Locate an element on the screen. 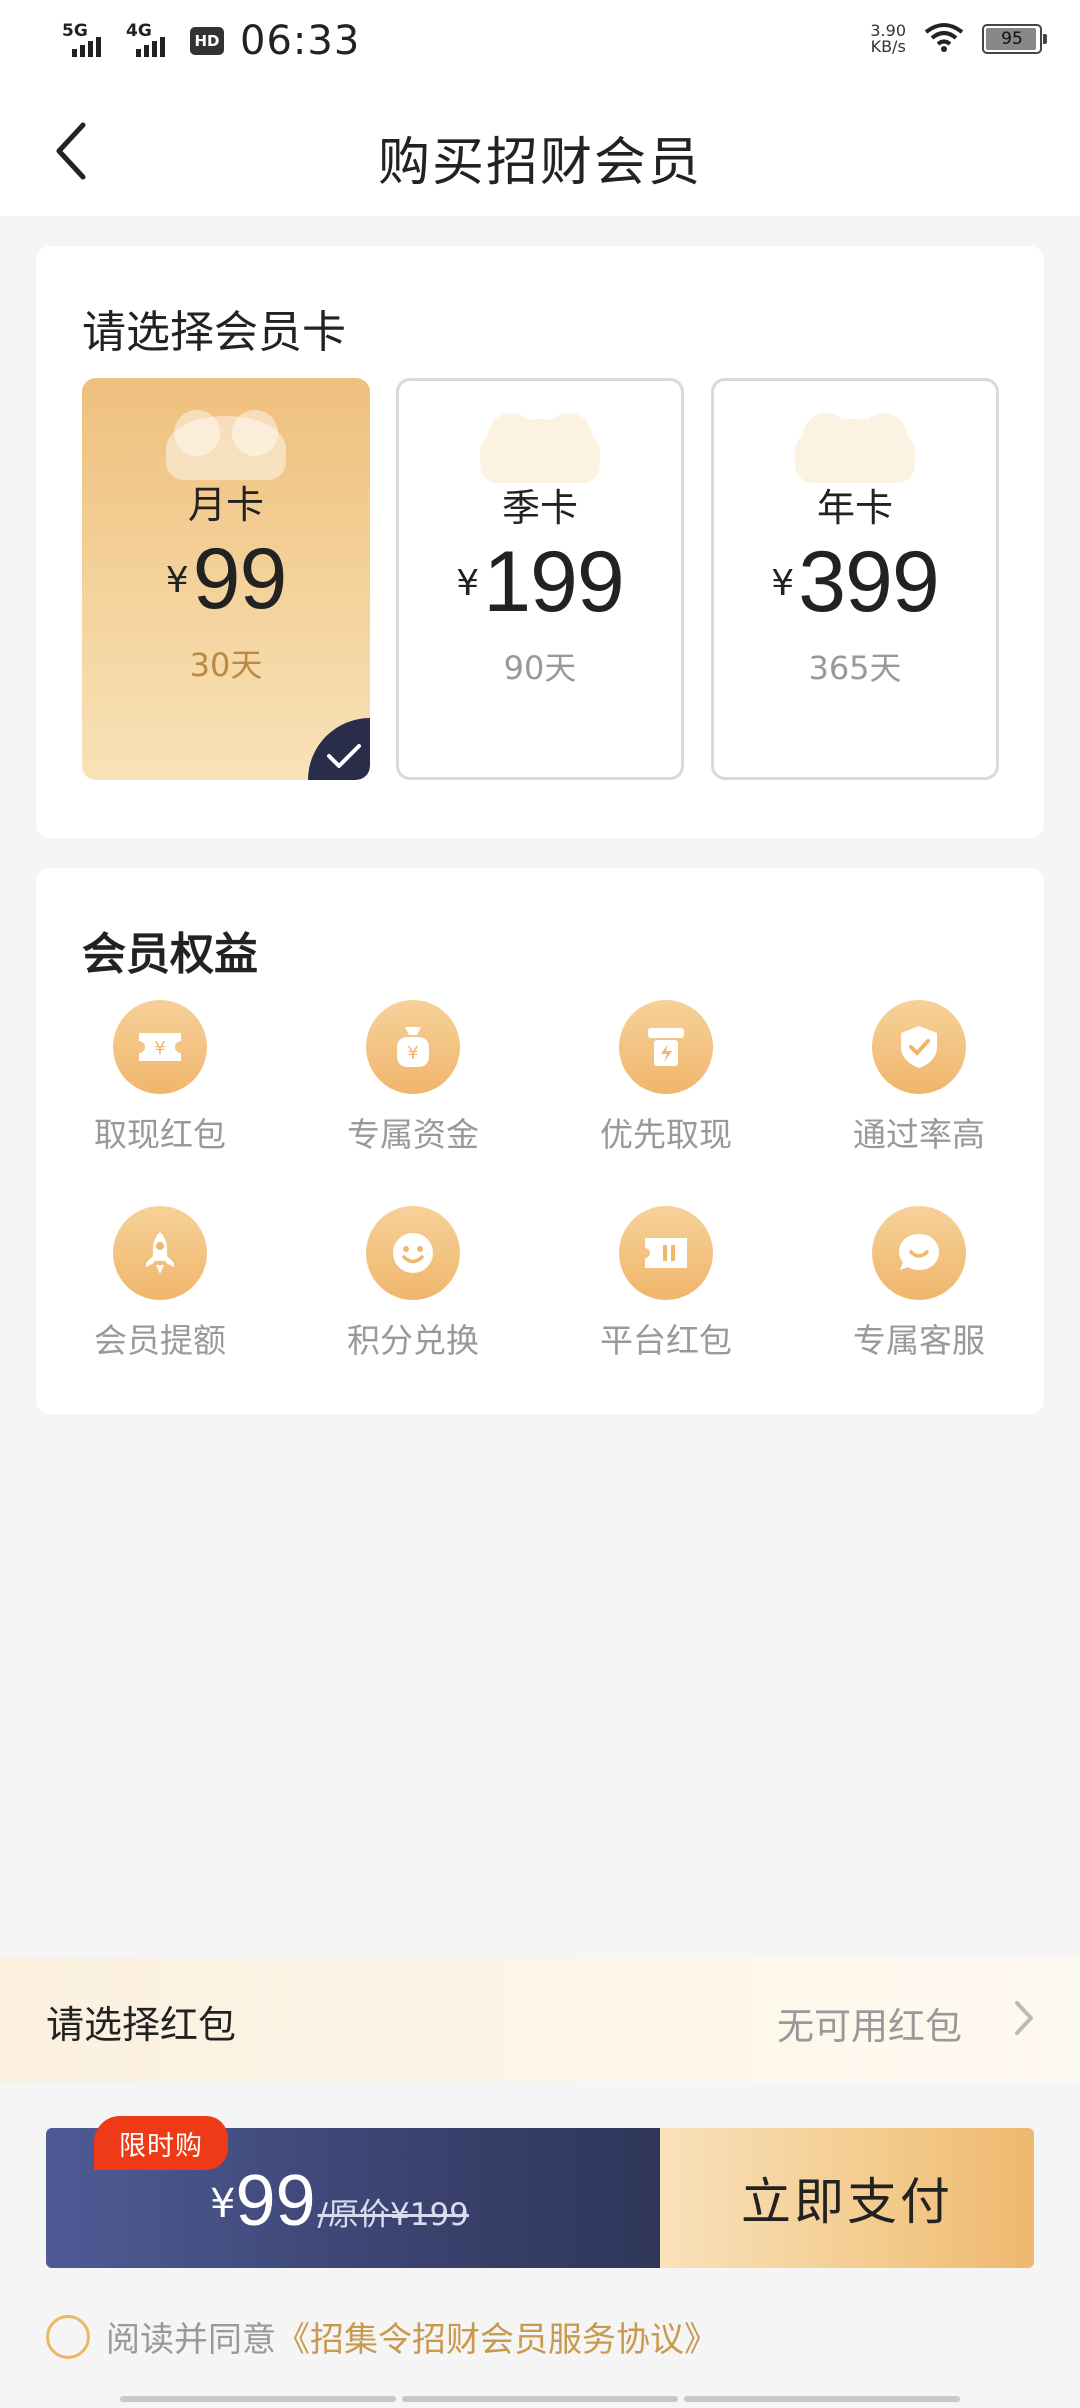  plan-name: 季卡 is located at coordinates (539, 508).